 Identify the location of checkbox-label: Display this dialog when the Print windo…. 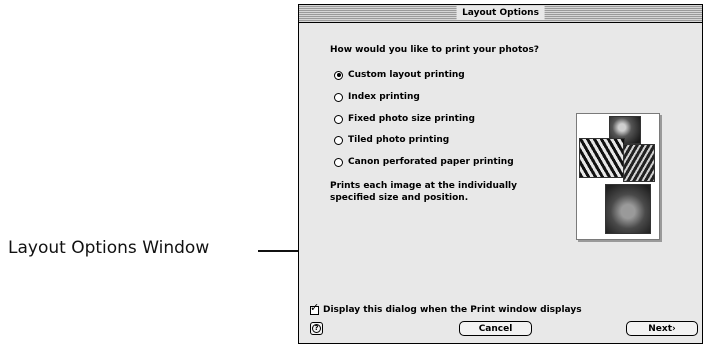
(452, 310).